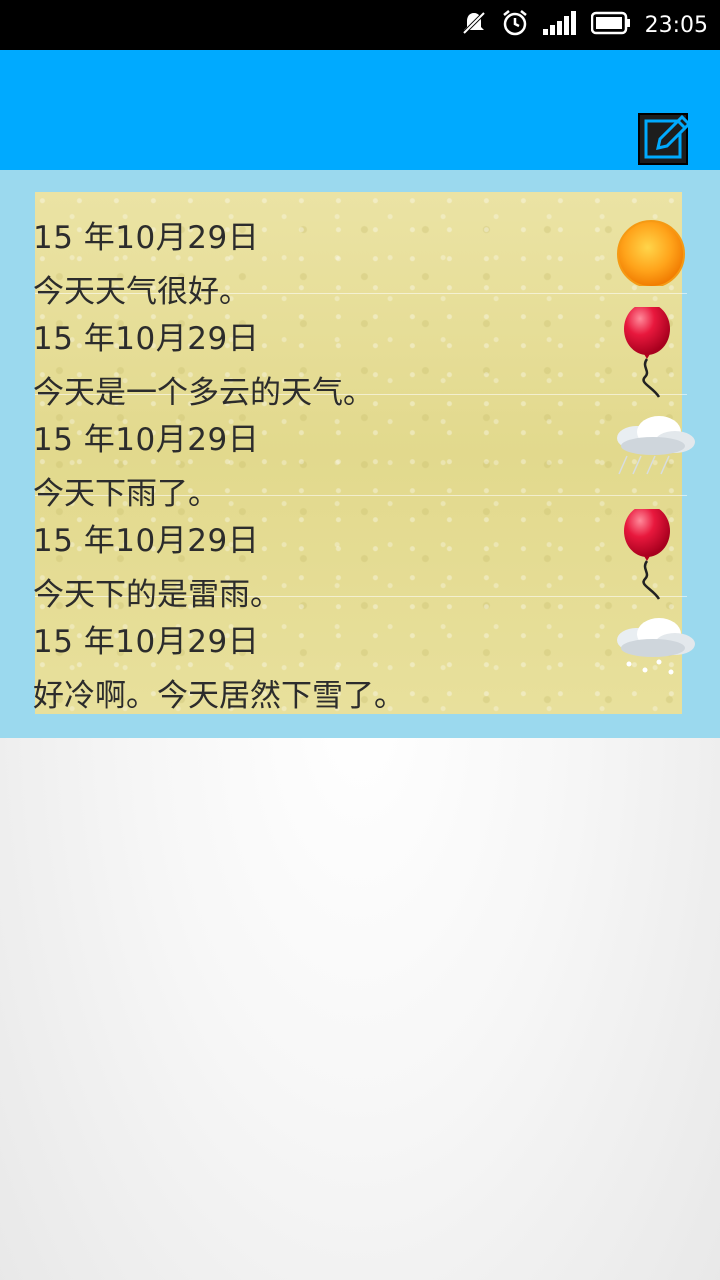 The width and height of the screenshot is (720, 1280). What do you see at coordinates (584, 25) in the screenshot?
I see `status-icons: 23:05` at bounding box center [584, 25].